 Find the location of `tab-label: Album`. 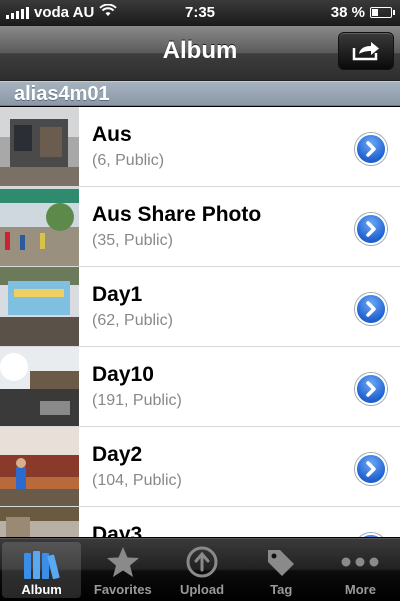

tab-label: Album is located at coordinates (41, 589).